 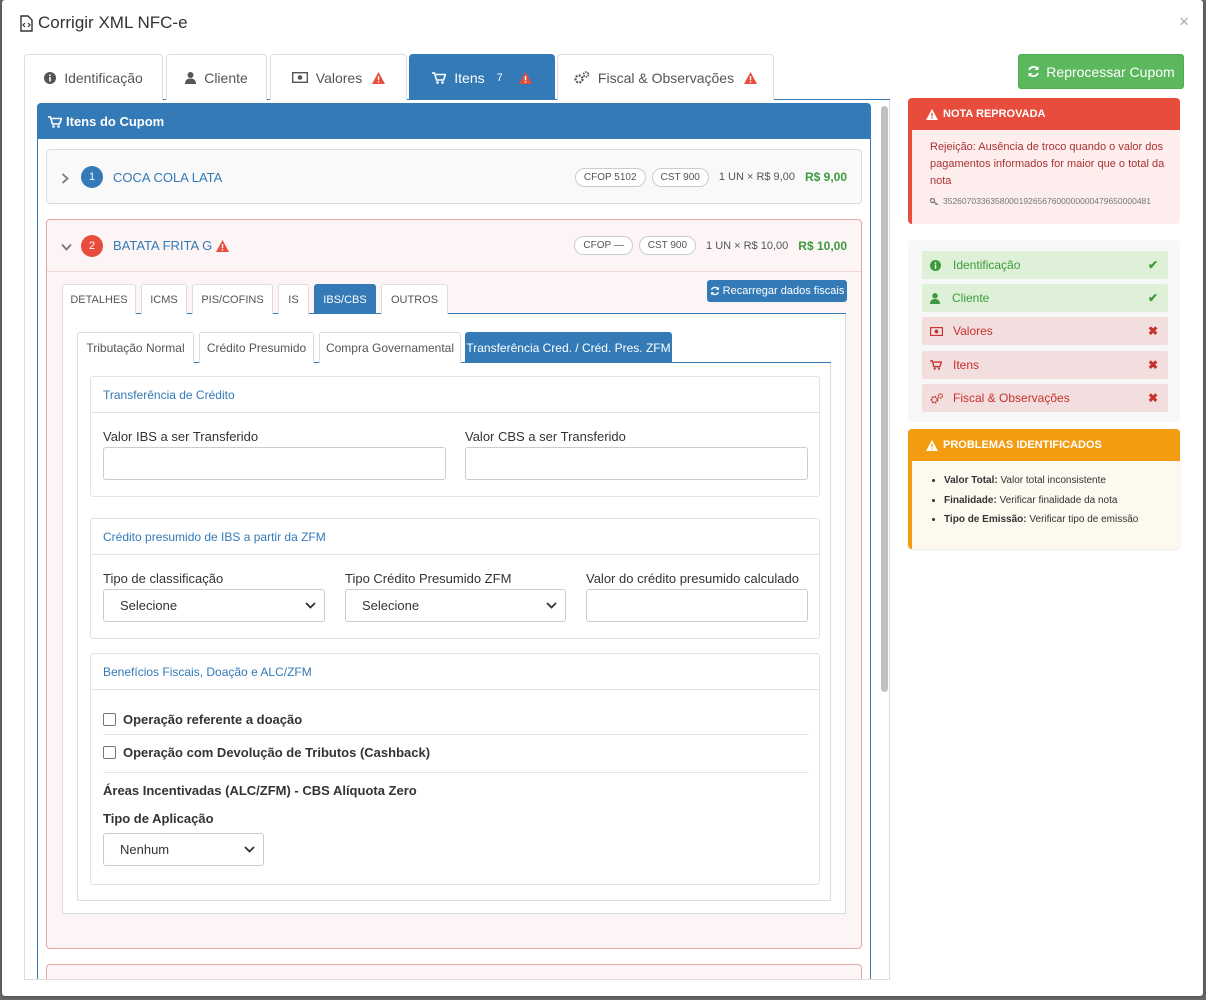 What do you see at coordinates (163, 245) in the screenshot?
I see `item-name: BATATA FRITA G` at bounding box center [163, 245].